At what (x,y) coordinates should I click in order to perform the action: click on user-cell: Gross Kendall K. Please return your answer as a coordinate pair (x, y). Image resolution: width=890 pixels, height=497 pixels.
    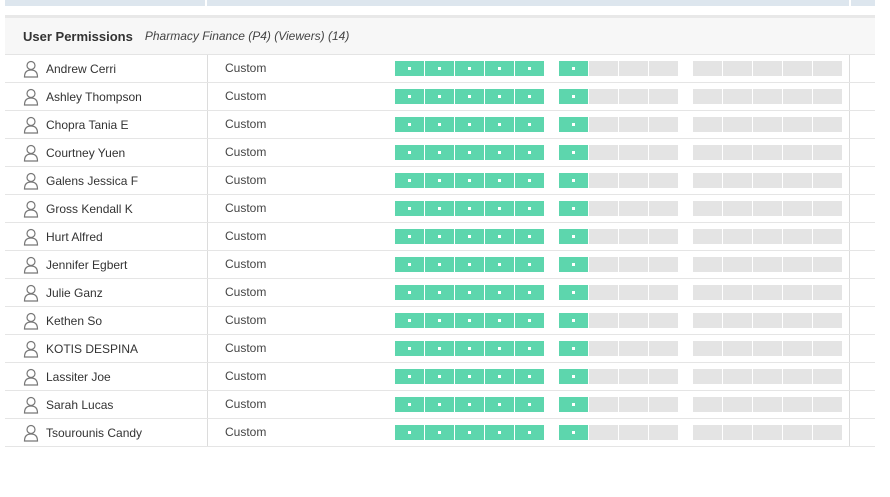
    Looking at the image, I should click on (106, 208).